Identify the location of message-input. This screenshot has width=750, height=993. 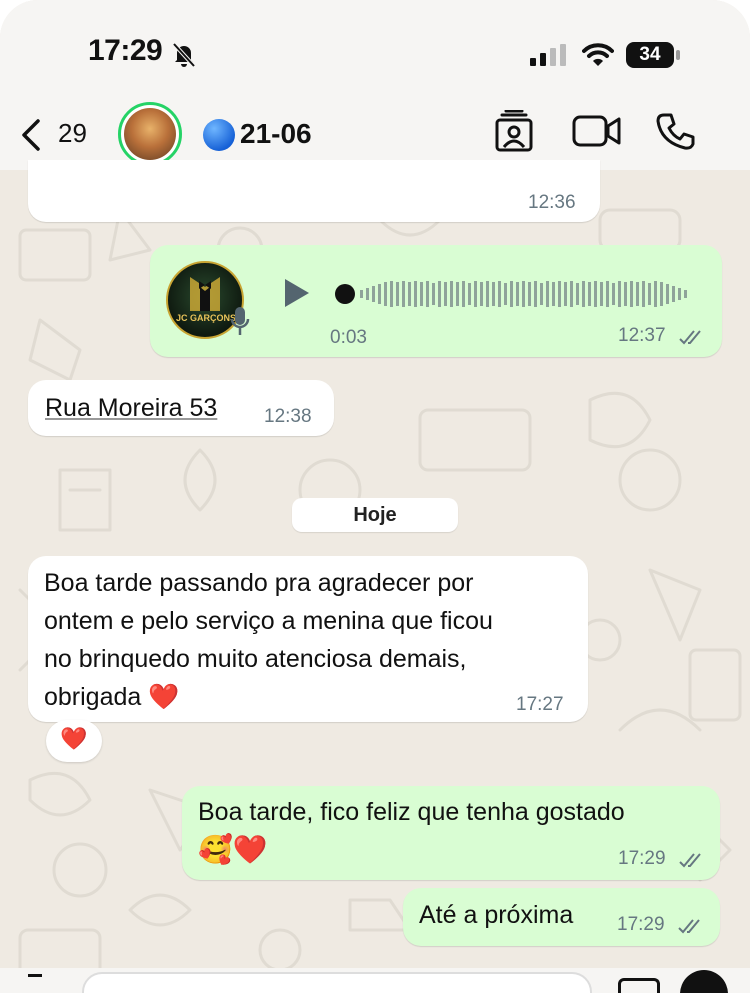
(337, 982).